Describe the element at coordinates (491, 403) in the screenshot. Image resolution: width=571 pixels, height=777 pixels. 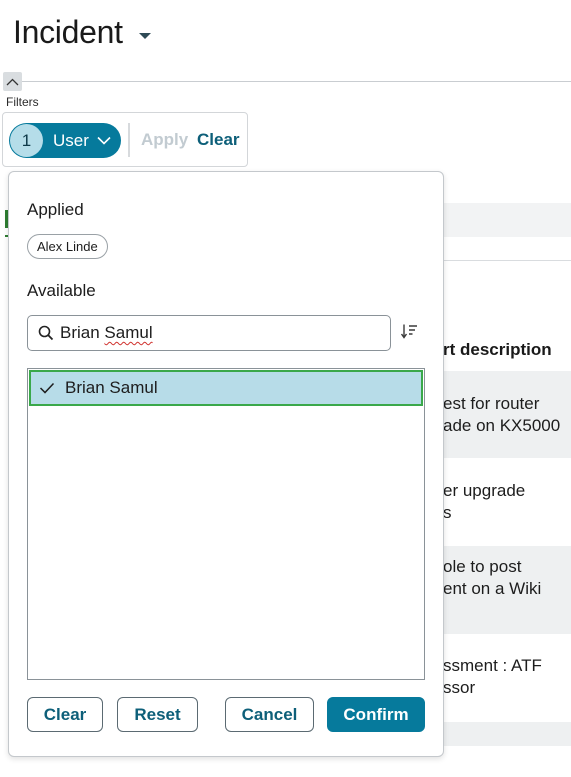
I see `row-text-line: est for router` at that location.